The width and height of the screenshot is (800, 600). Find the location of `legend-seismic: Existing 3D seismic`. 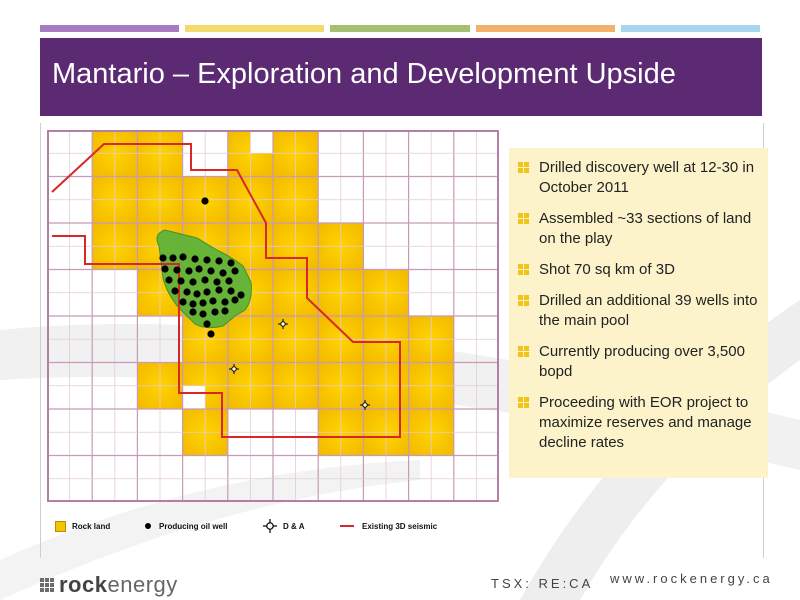

legend-seismic: Existing 3D seismic is located at coordinates (388, 526).